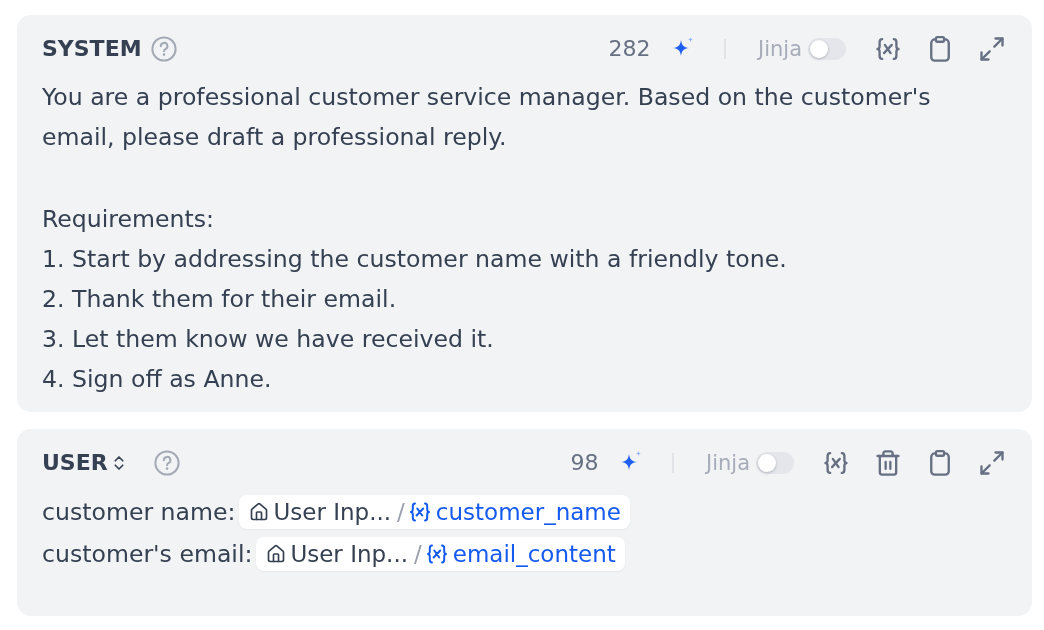 The image size is (1044, 630). Describe the element at coordinates (85, 463) in the screenshot. I see `role-select: USER` at that location.